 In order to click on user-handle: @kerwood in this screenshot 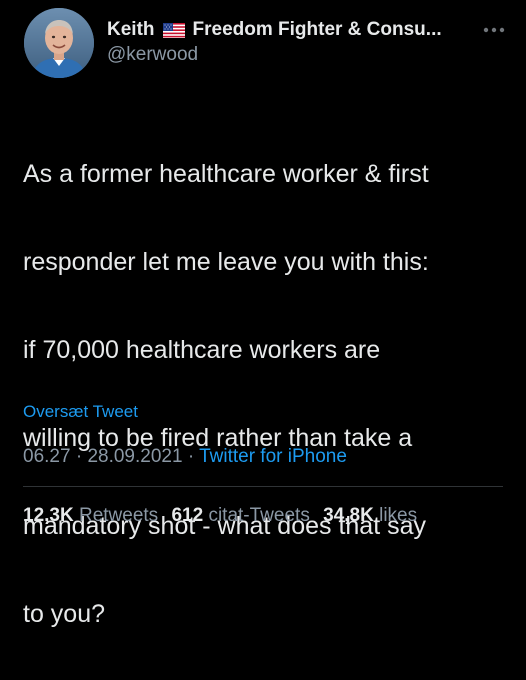, I will do `click(152, 55)`.